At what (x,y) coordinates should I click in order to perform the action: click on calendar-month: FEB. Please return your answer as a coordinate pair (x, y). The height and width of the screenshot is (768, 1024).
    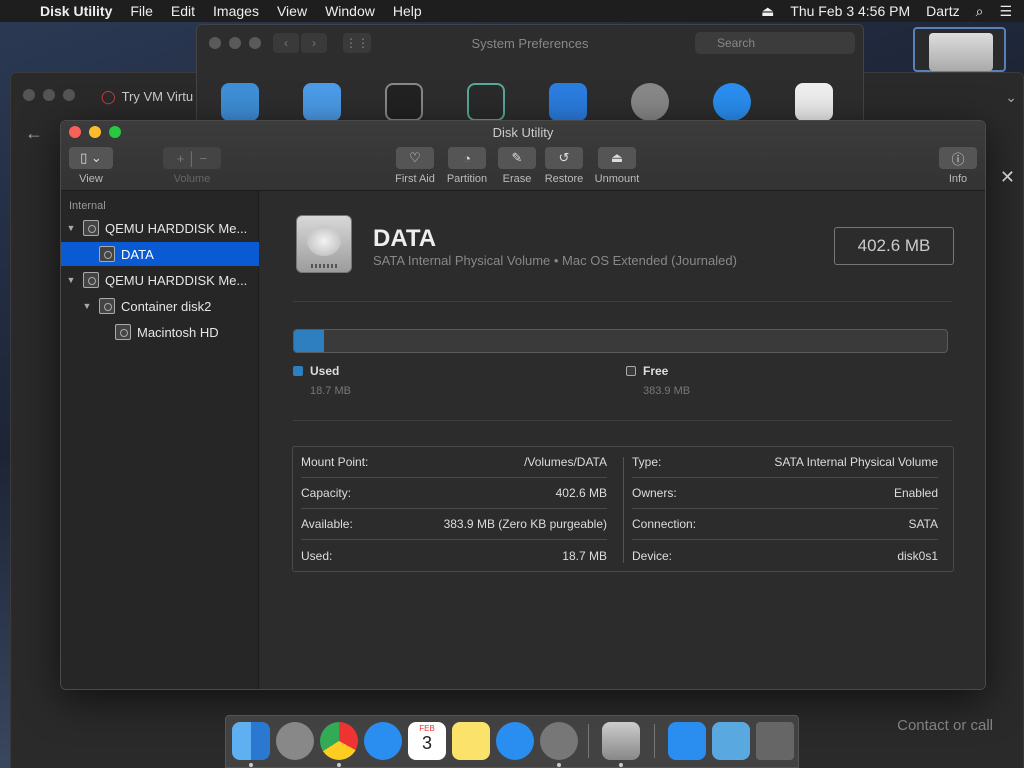
    Looking at the image, I should click on (427, 728).